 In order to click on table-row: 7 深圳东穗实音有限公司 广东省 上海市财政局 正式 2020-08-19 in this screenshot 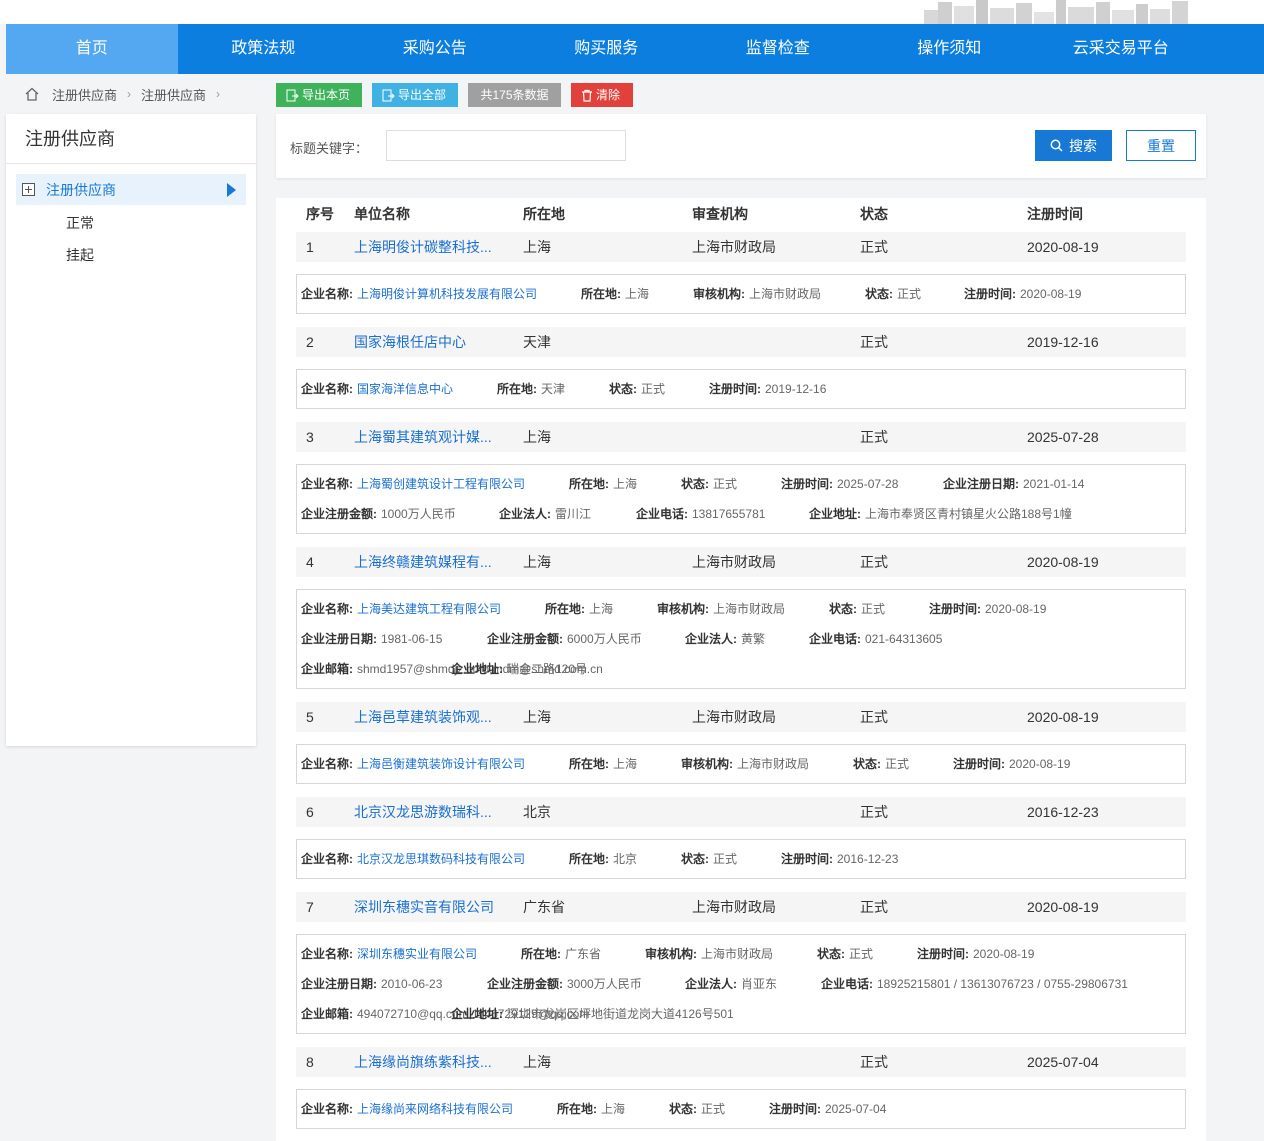, I will do `click(741, 907)`.